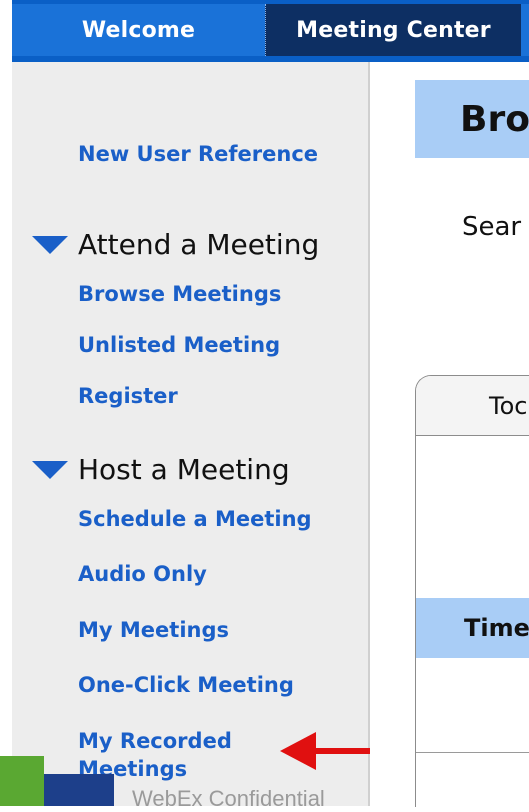 This screenshot has height=812, width=529. Describe the element at coordinates (472, 406) in the screenshot. I see `tab-today: Toc` at that location.